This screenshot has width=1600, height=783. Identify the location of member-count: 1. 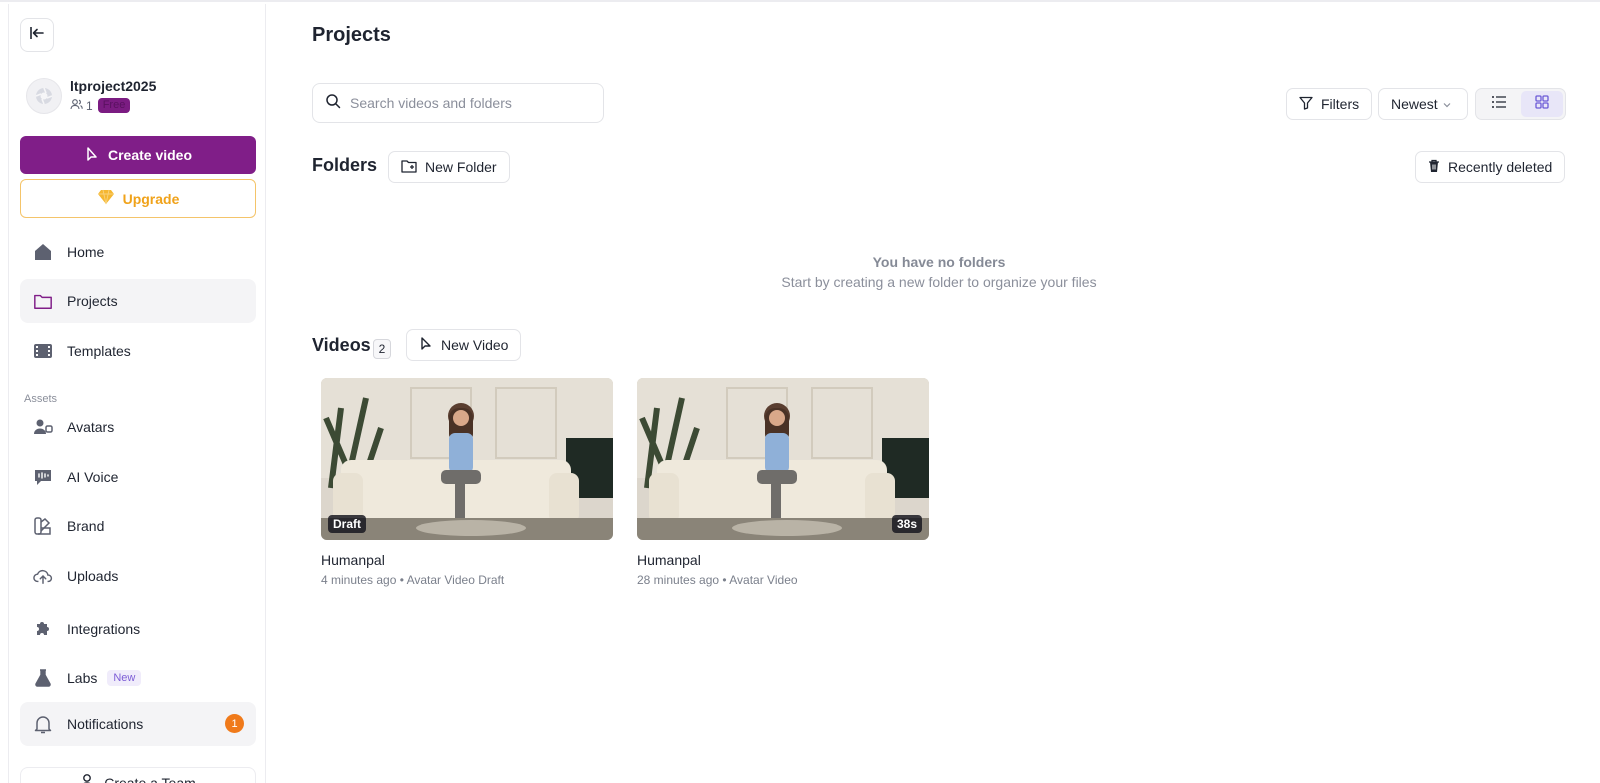
(89, 105).